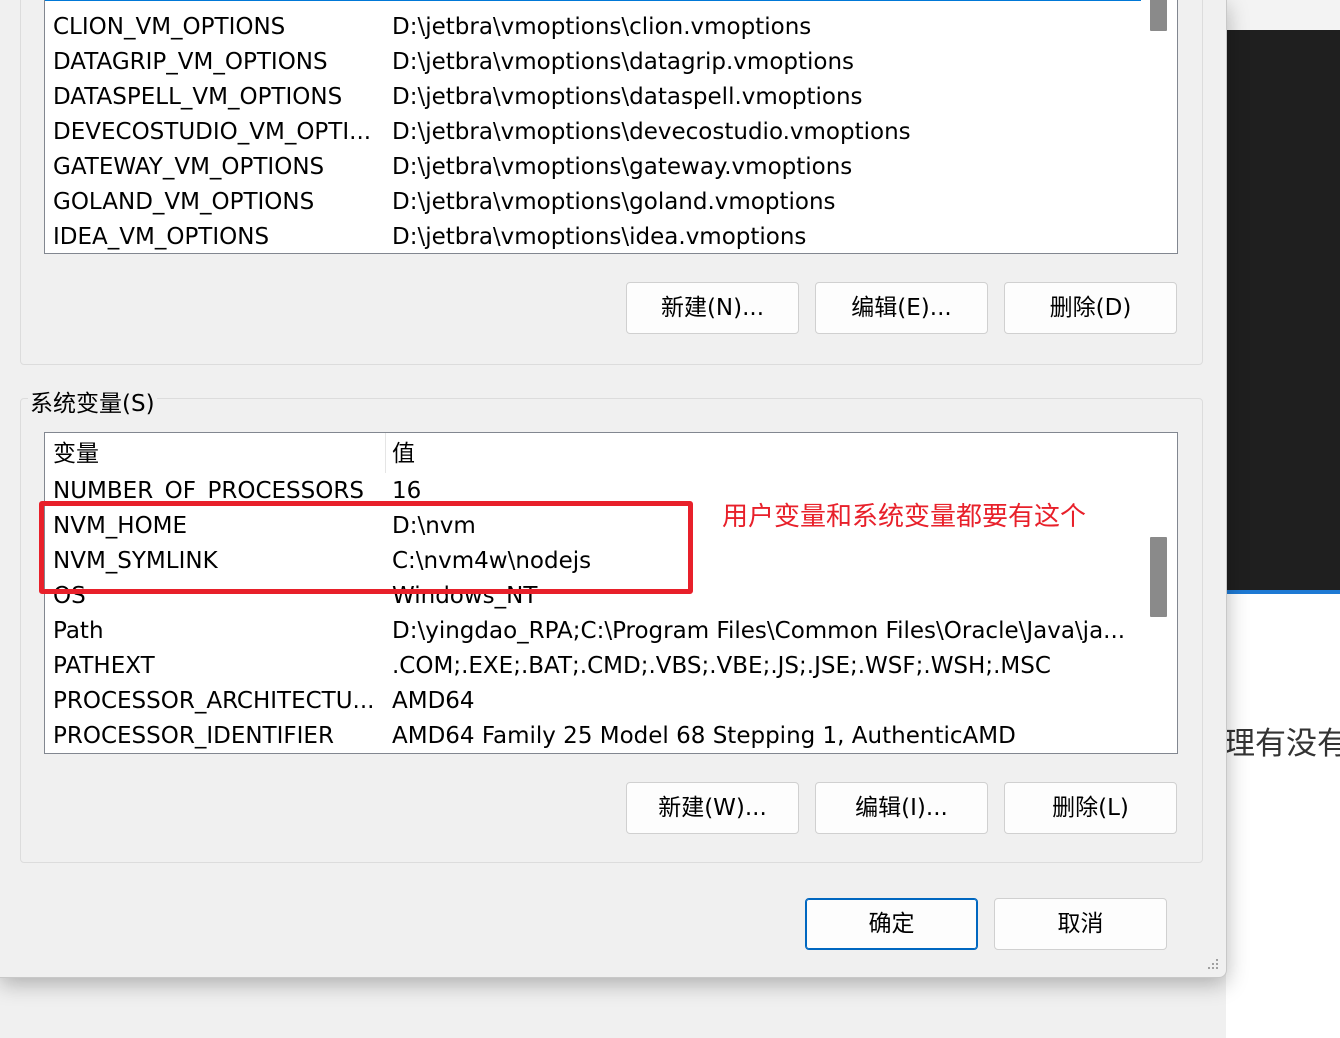 The image size is (1340, 1038). What do you see at coordinates (593, 453) in the screenshot?
I see `list-header: 变量 值` at bounding box center [593, 453].